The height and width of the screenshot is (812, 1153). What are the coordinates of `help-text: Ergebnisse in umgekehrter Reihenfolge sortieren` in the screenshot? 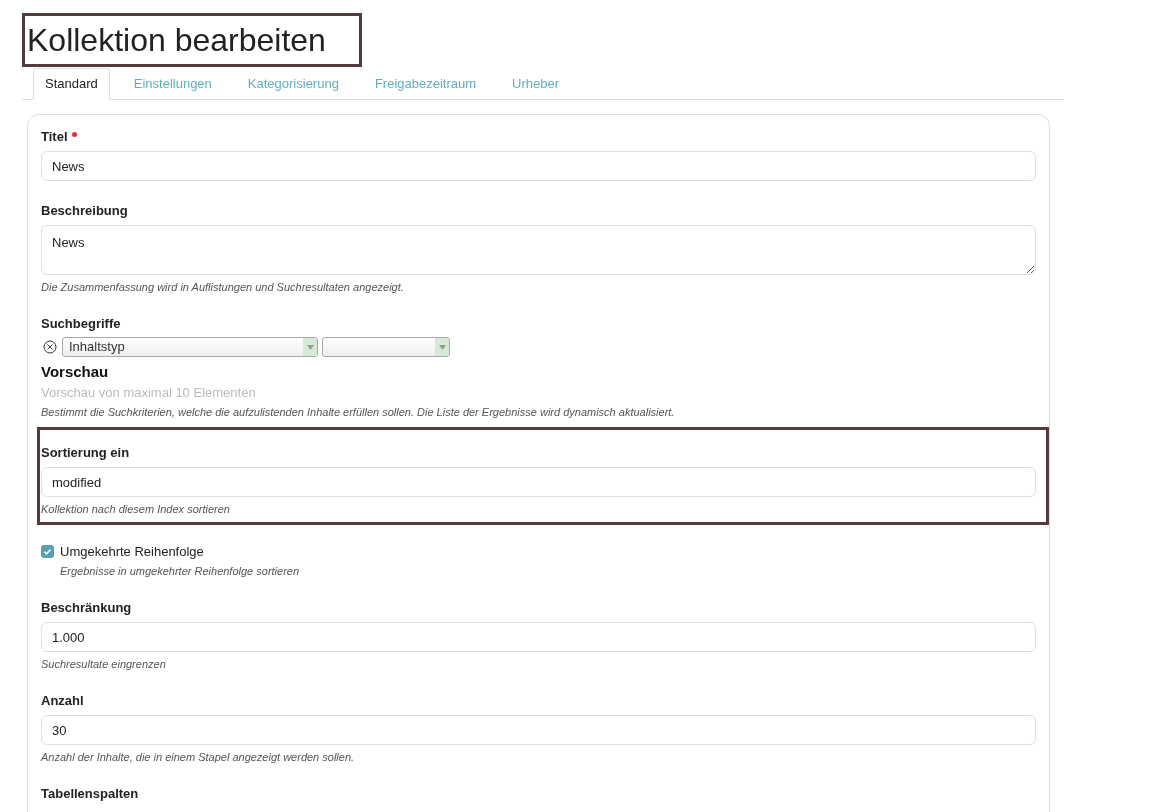 It's located at (180, 571).